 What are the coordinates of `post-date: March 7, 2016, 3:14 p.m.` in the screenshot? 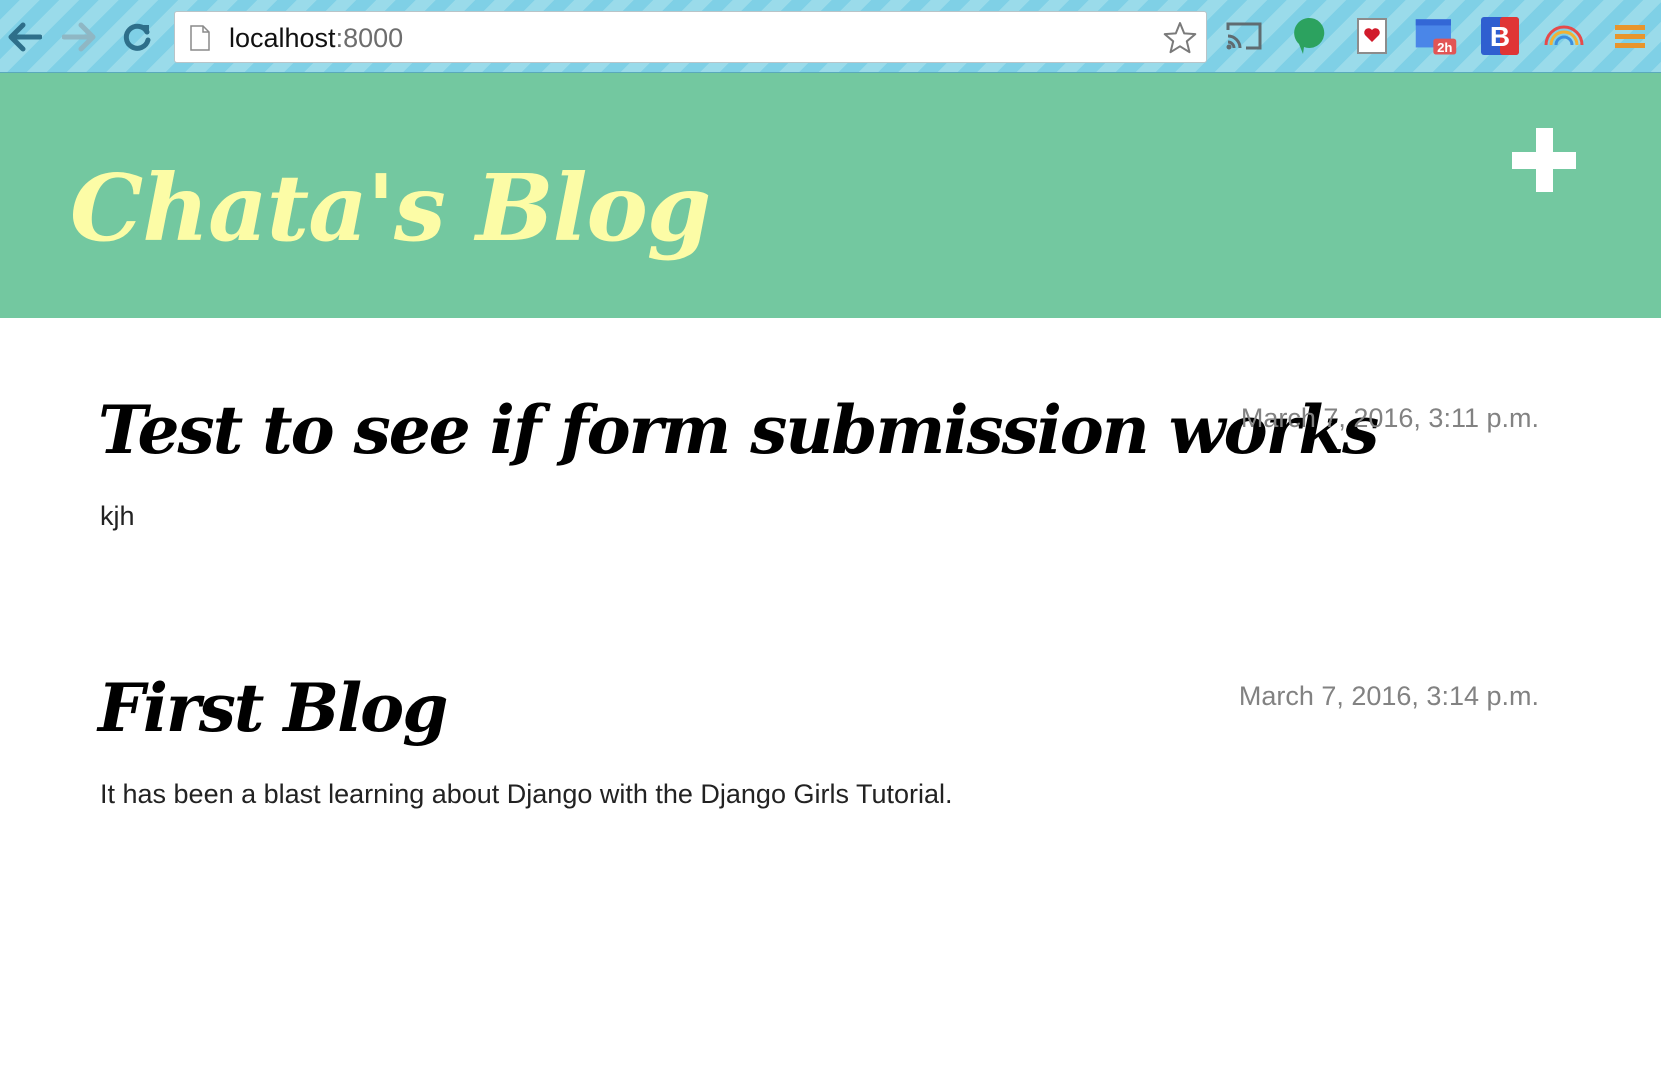 It's located at (1388, 696).